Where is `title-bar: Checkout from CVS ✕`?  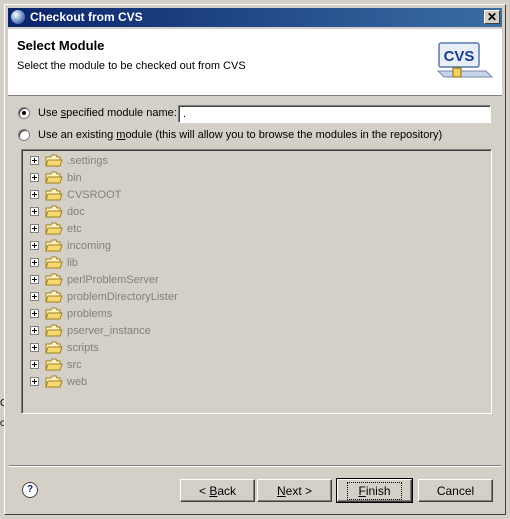 title-bar: Checkout from CVS ✕ is located at coordinates (255, 17).